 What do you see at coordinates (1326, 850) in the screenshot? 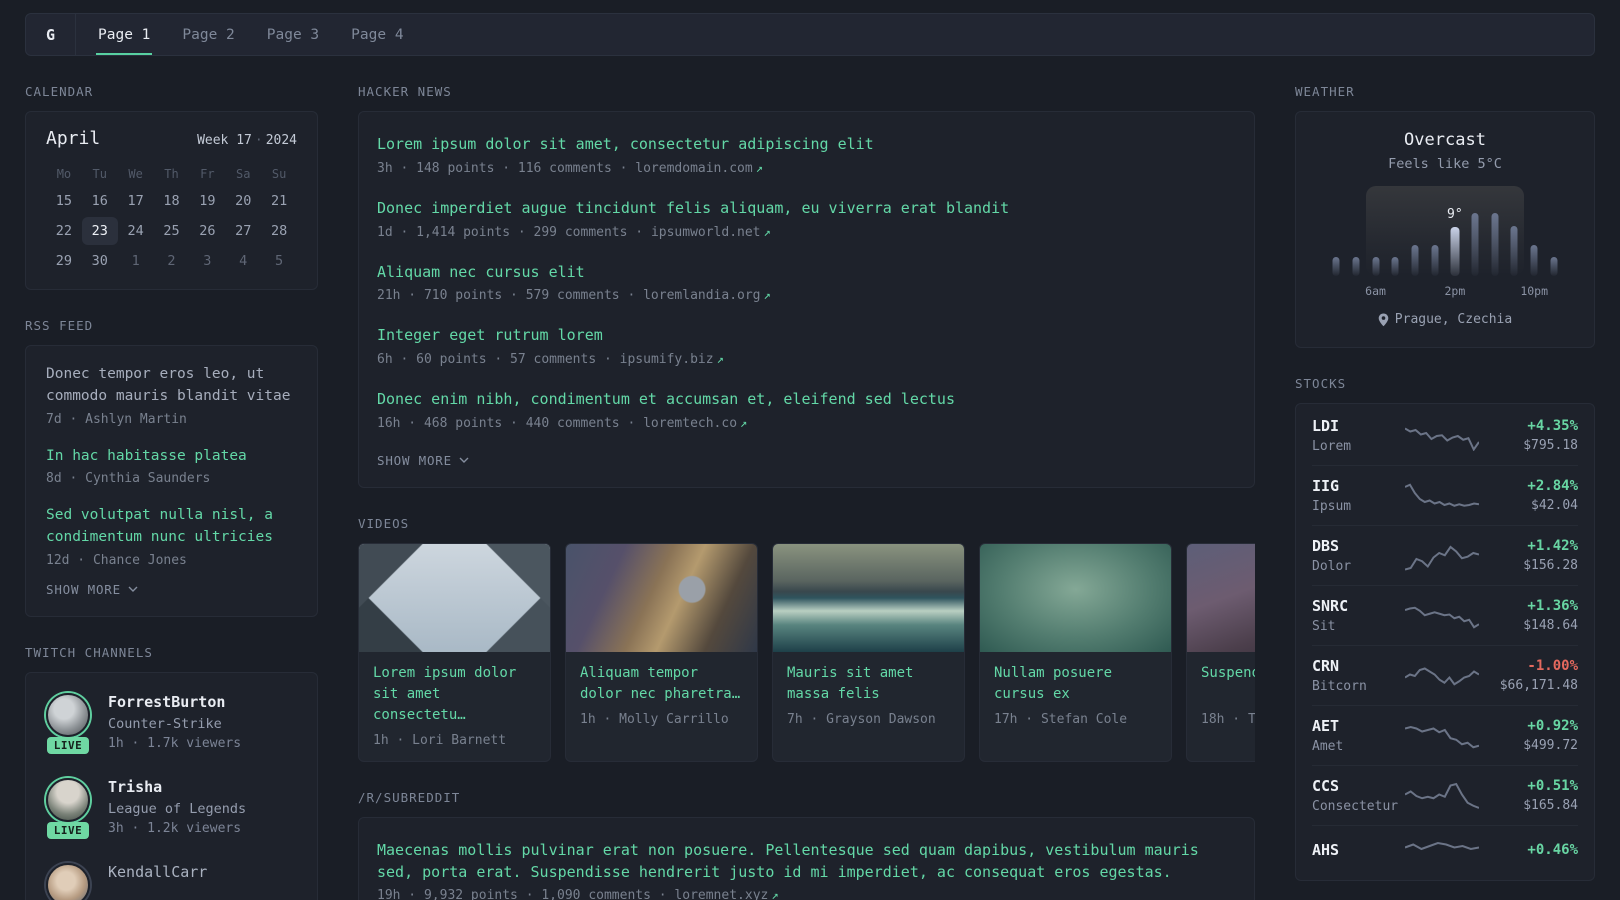
I see `stock-symbol: AHS` at bounding box center [1326, 850].